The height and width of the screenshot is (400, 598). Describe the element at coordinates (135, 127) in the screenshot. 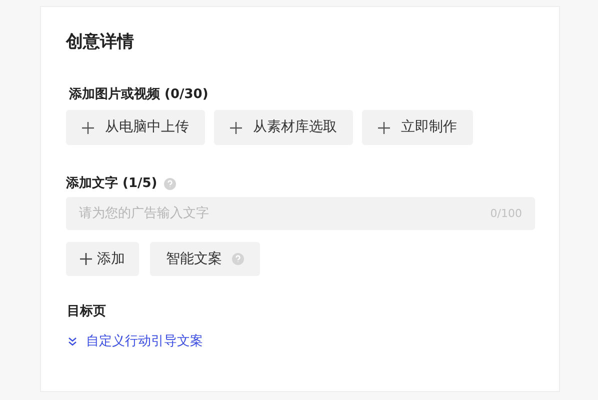

I see `media-button: 从电脑中上传` at that location.